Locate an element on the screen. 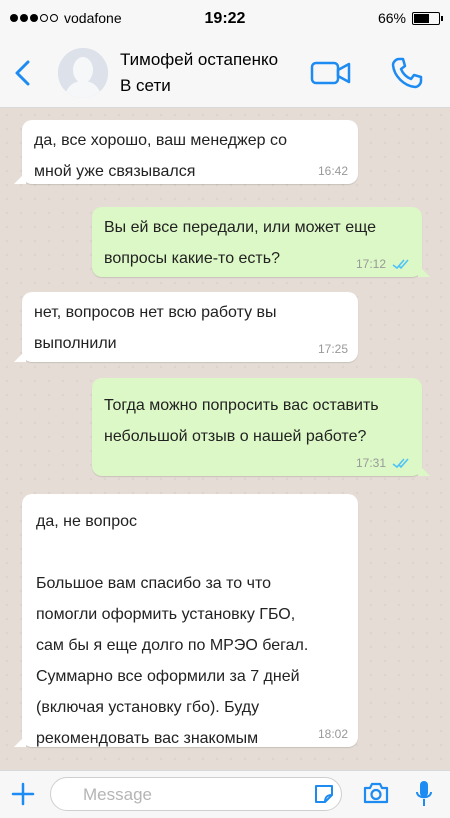  camera-icon is located at coordinates (376, 793).